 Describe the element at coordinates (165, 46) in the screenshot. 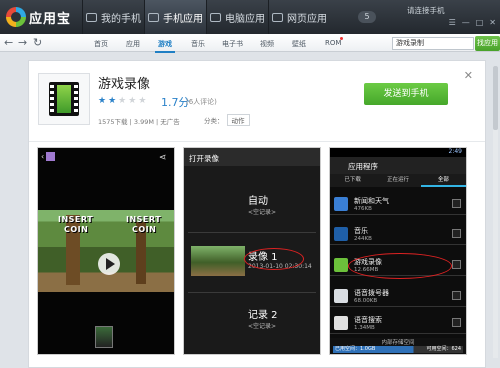

I see `nav-games: 游戏` at that location.